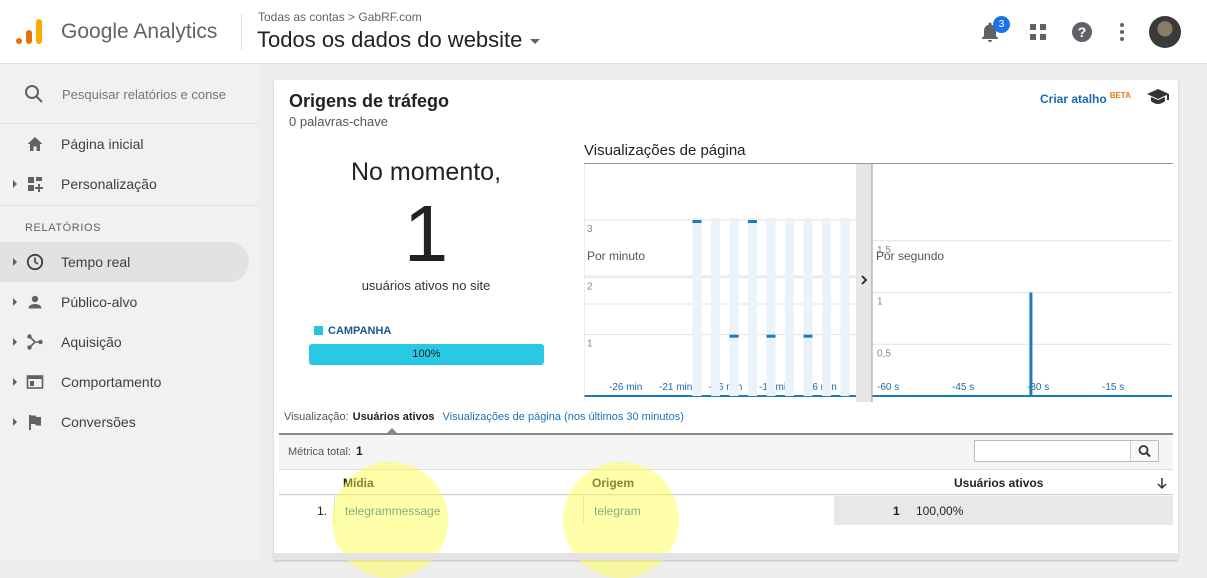 This screenshot has width=1207, height=578. I want to click on dashboard-plus-icon, so click(35, 184).